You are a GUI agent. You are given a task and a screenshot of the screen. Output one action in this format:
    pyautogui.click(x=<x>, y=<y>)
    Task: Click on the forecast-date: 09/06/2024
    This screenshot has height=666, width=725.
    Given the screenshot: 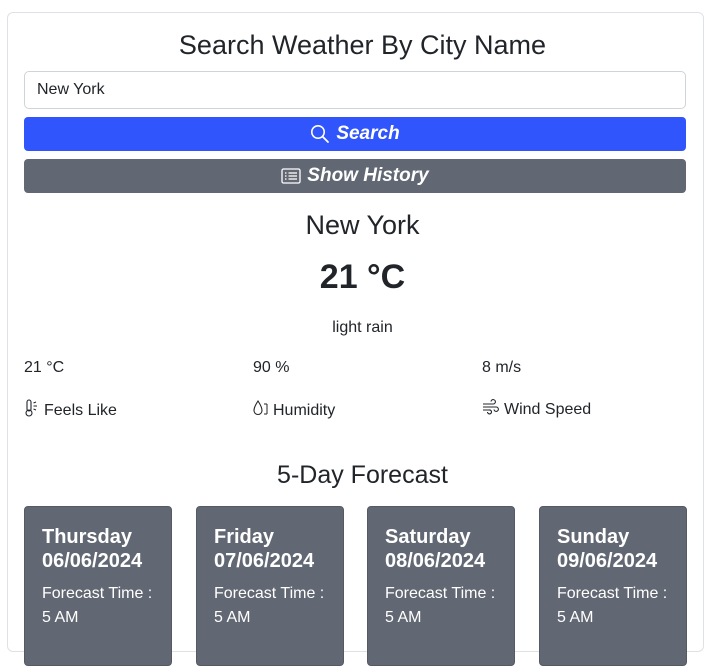 What is the action you would take?
    pyautogui.click(x=607, y=561)
    